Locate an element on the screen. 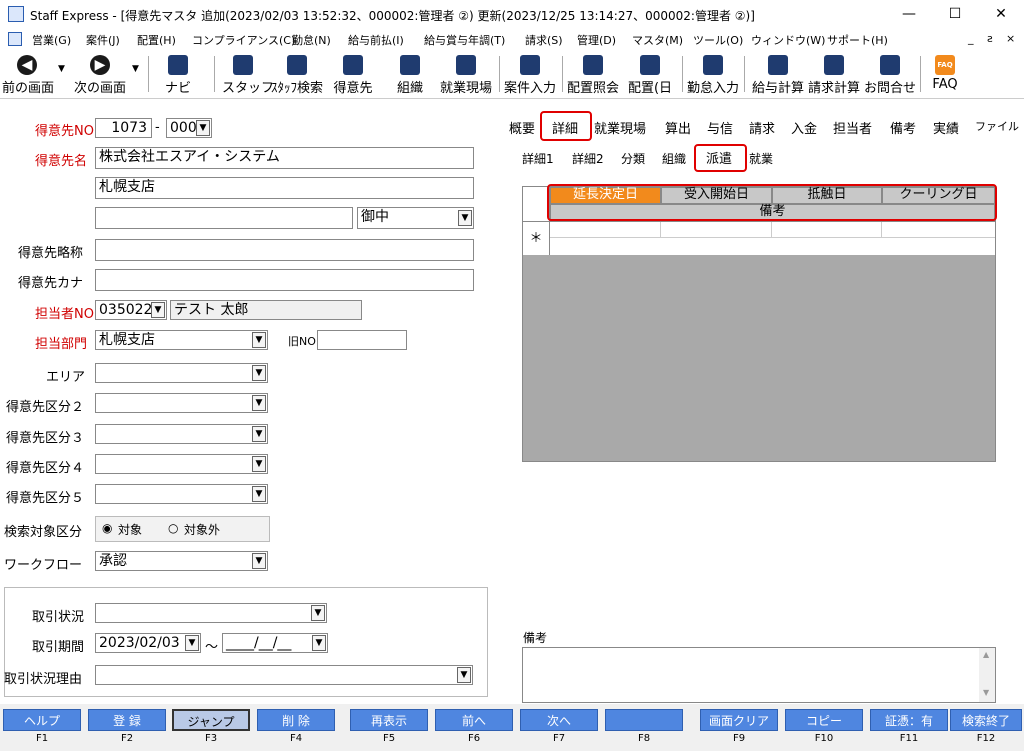 This screenshot has height=751, width=1024. deal-reason-select: ▼ is located at coordinates (284, 675).